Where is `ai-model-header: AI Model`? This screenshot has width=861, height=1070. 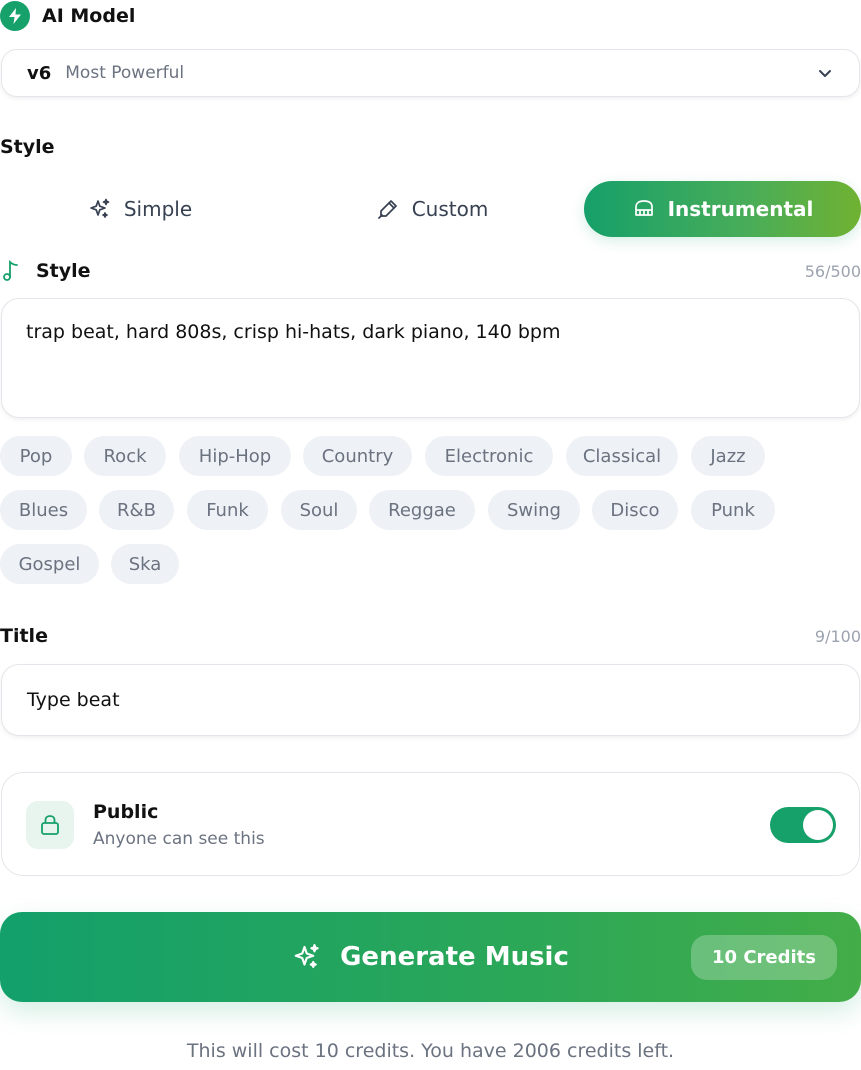 ai-model-header: AI Model is located at coordinates (67, 16).